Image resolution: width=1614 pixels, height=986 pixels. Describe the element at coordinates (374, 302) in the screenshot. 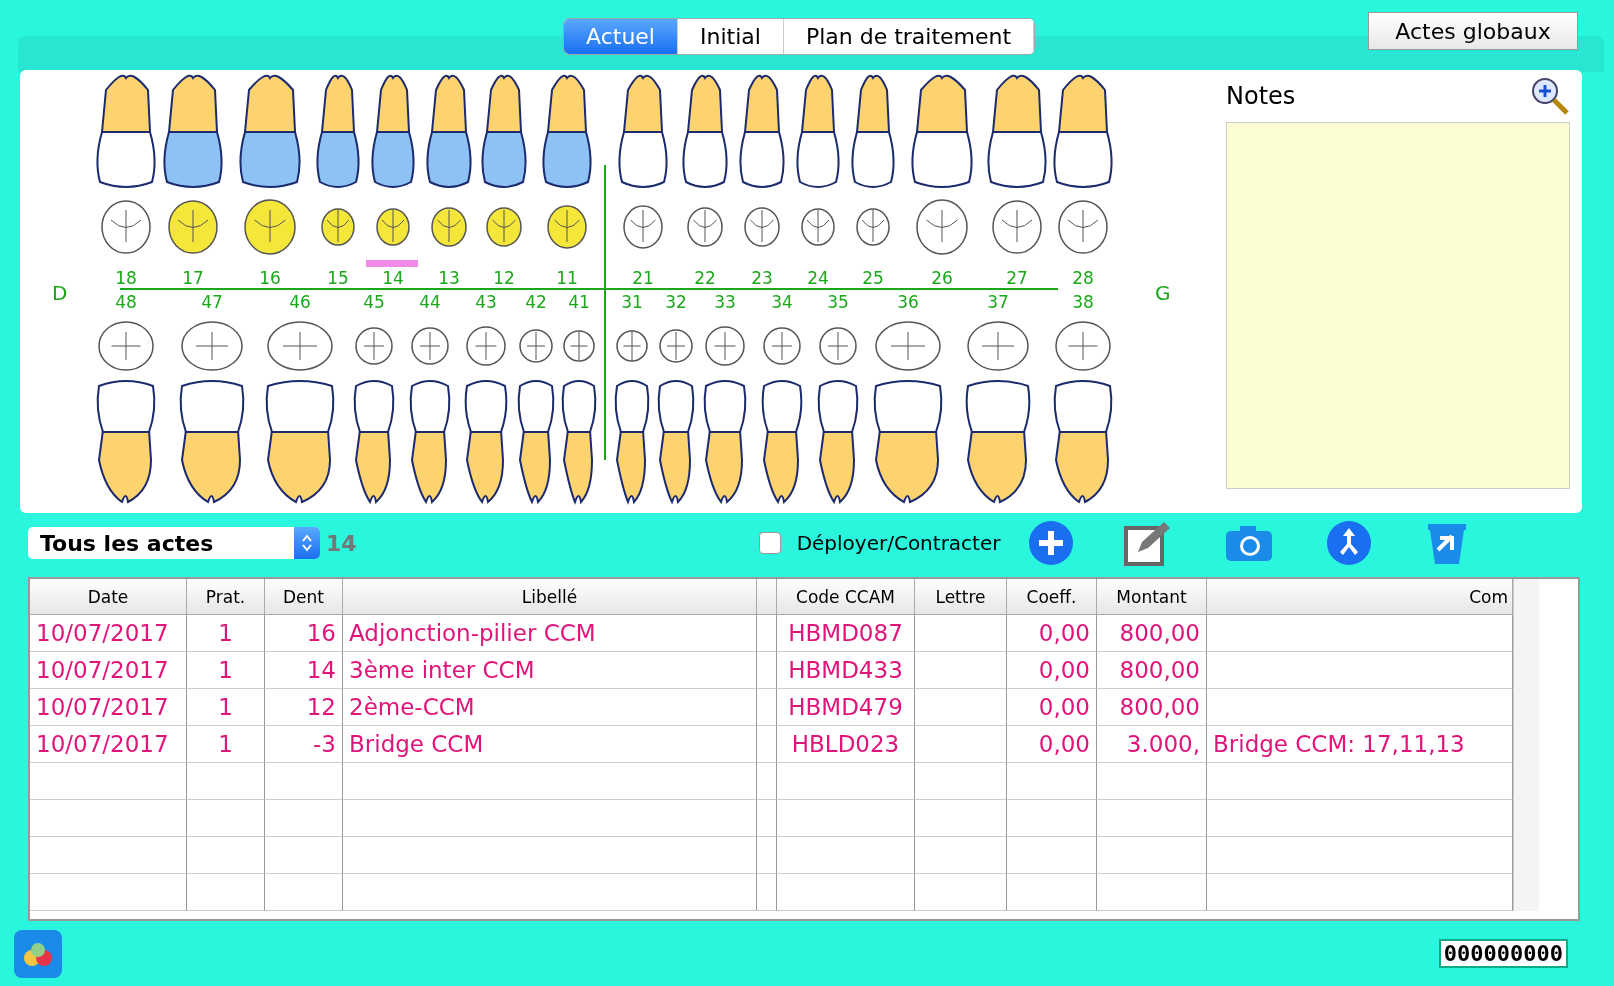

I see `tooth-number: 45` at that location.